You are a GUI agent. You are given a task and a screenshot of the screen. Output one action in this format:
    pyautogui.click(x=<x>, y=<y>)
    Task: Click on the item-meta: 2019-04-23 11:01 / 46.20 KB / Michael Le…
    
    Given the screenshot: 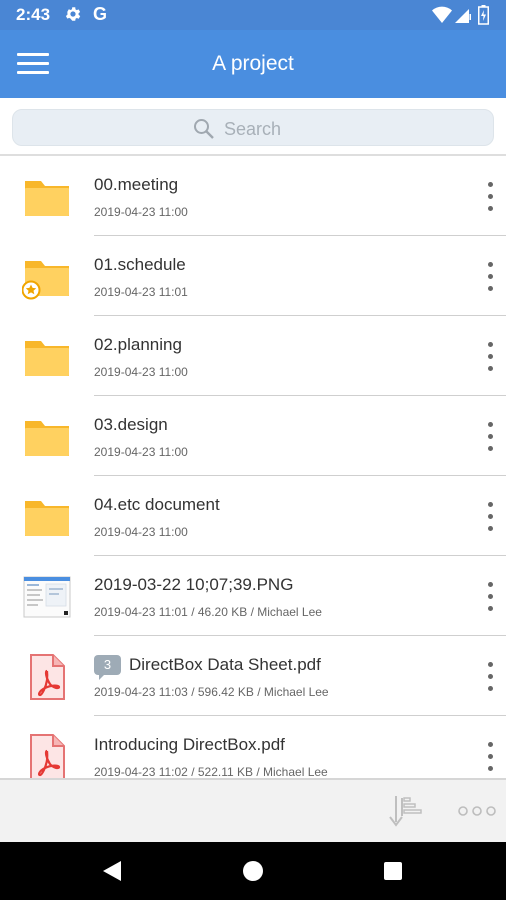 What is the action you would take?
    pyautogui.click(x=208, y=612)
    